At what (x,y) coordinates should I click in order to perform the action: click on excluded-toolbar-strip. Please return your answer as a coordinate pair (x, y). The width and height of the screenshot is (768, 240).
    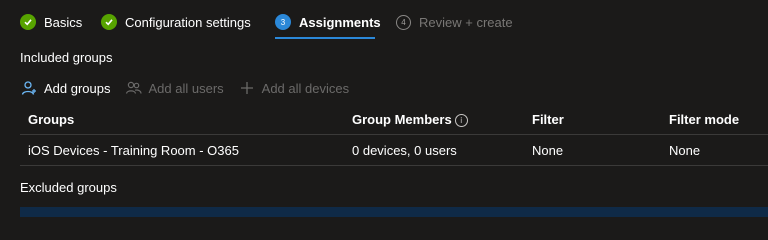
    Looking at the image, I should click on (394, 212).